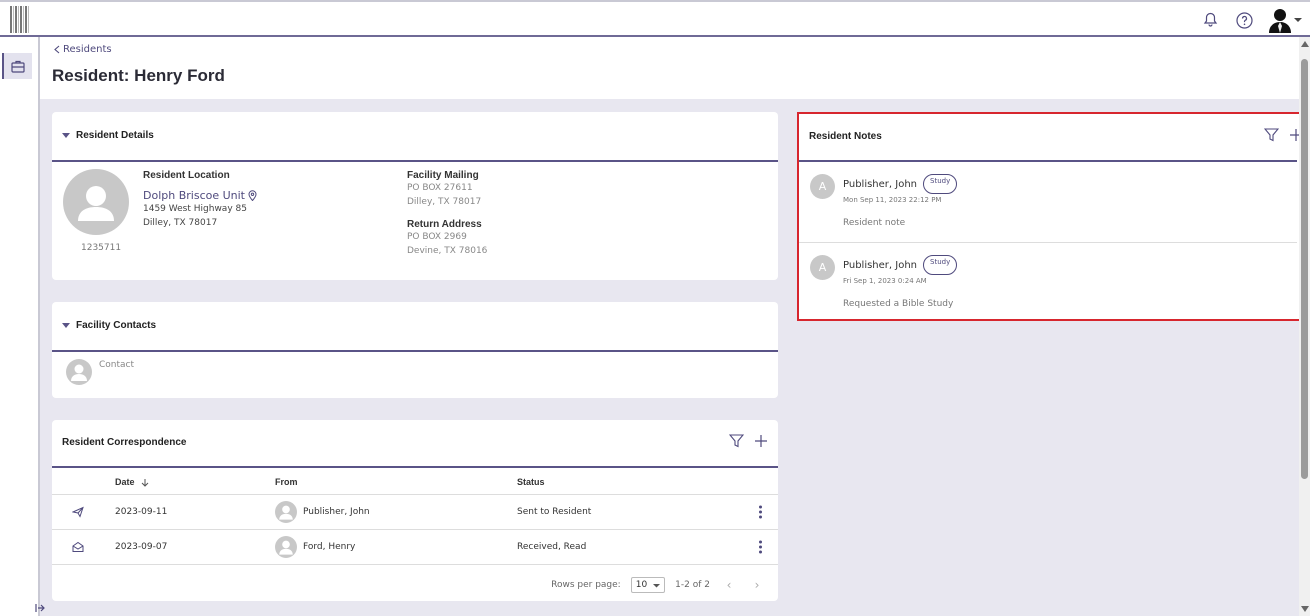  What do you see at coordinates (440, 188) in the screenshot?
I see `facility-mailing-line-1: PO BOX 27611` at bounding box center [440, 188].